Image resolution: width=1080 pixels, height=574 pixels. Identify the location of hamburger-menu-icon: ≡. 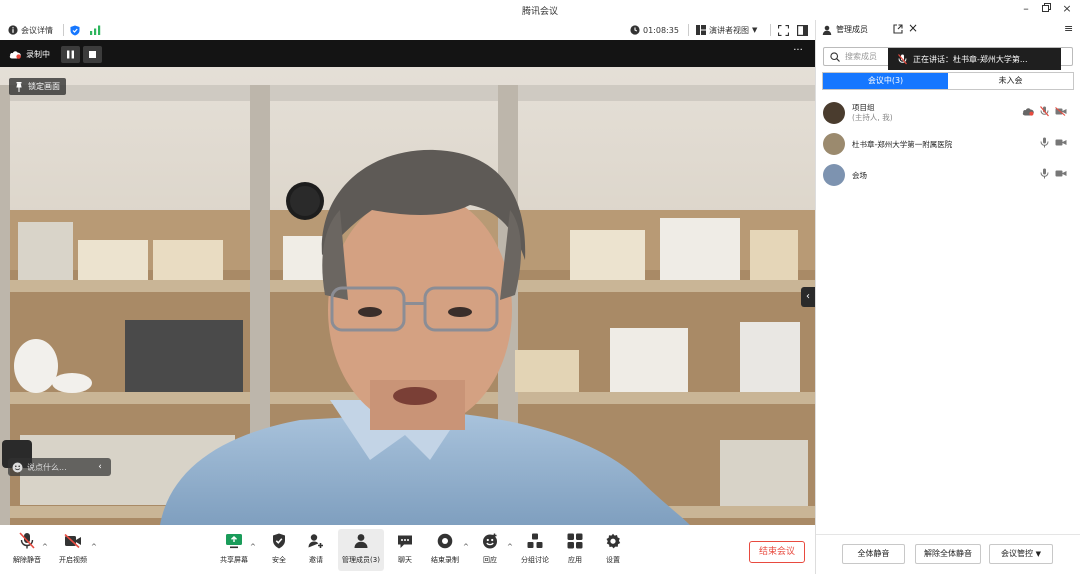
(1068, 28).